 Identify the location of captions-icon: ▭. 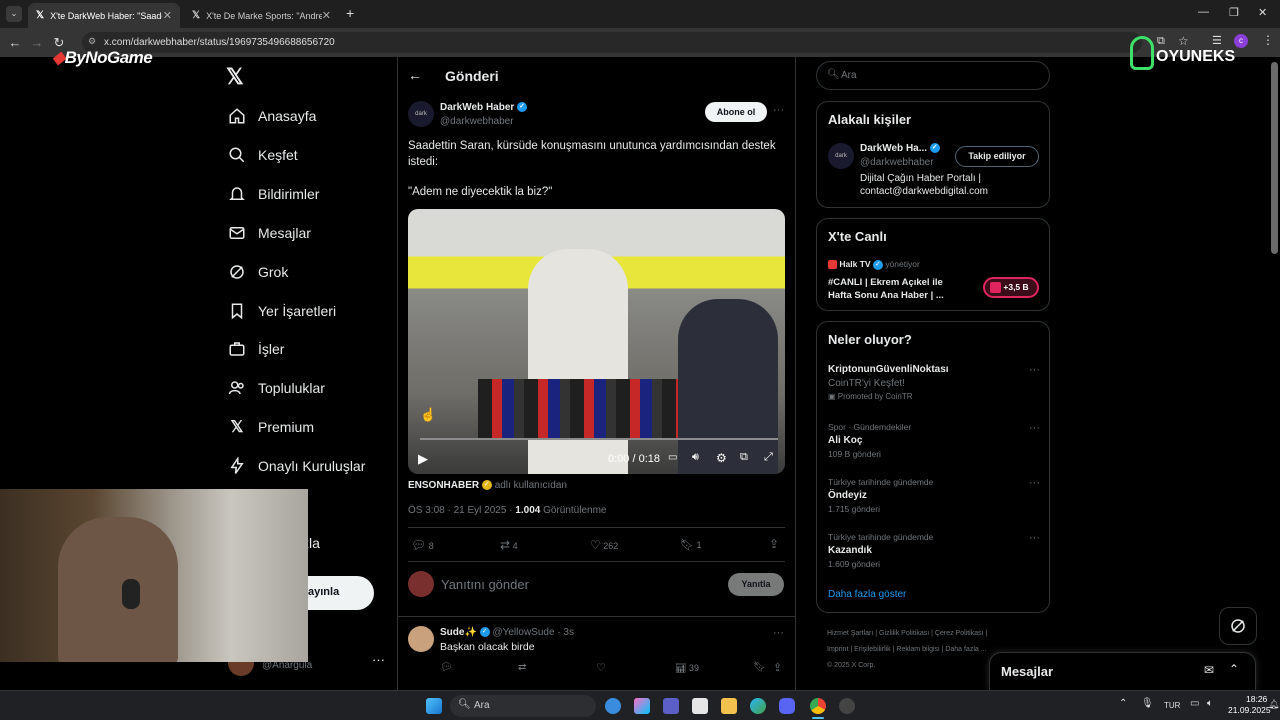
(672, 457).